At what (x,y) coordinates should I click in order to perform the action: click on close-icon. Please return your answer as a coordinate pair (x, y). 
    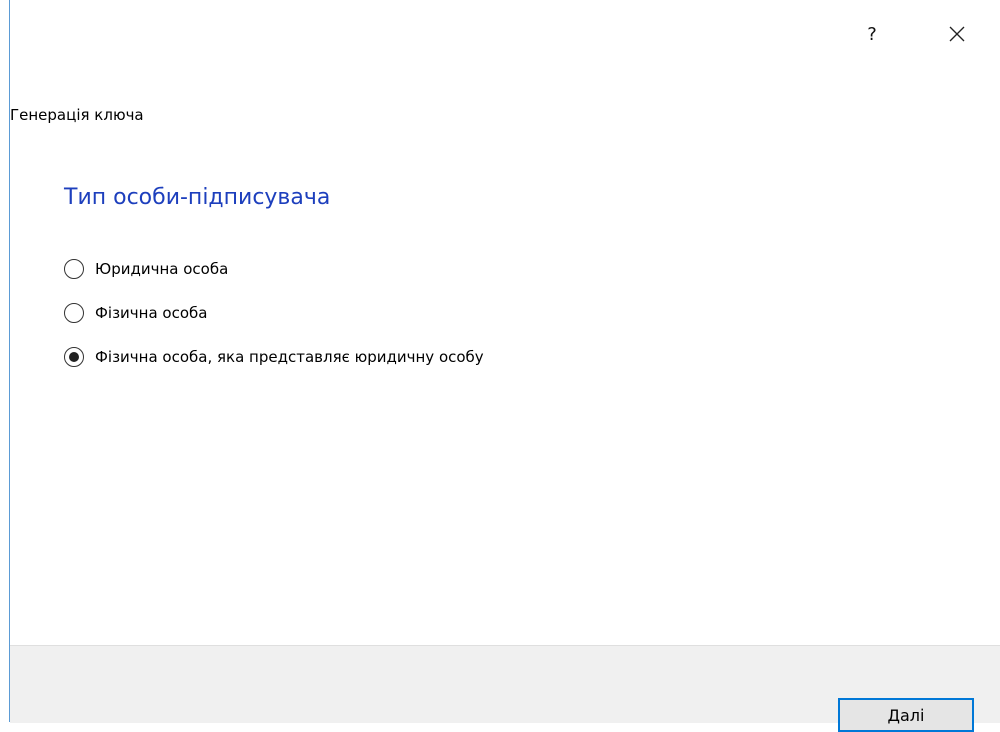
    Looking at the image, I should click on (957, 34).